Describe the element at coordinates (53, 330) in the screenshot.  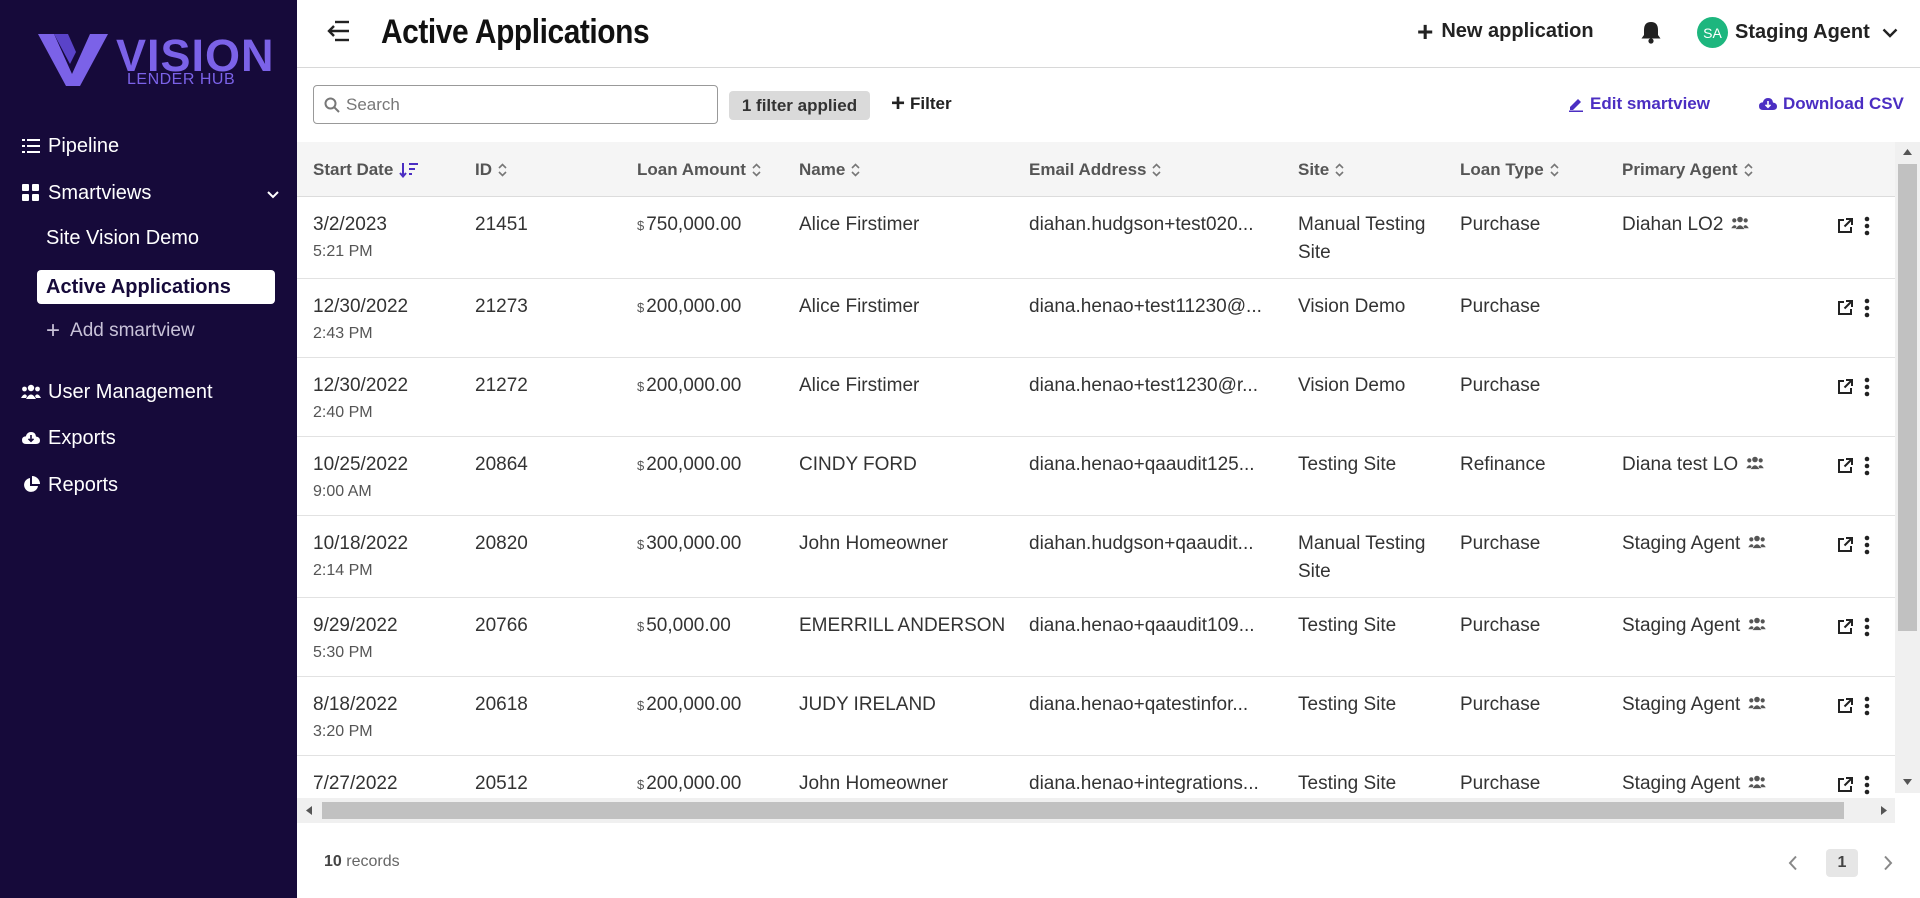
I see `plus-icon: +` at that location.